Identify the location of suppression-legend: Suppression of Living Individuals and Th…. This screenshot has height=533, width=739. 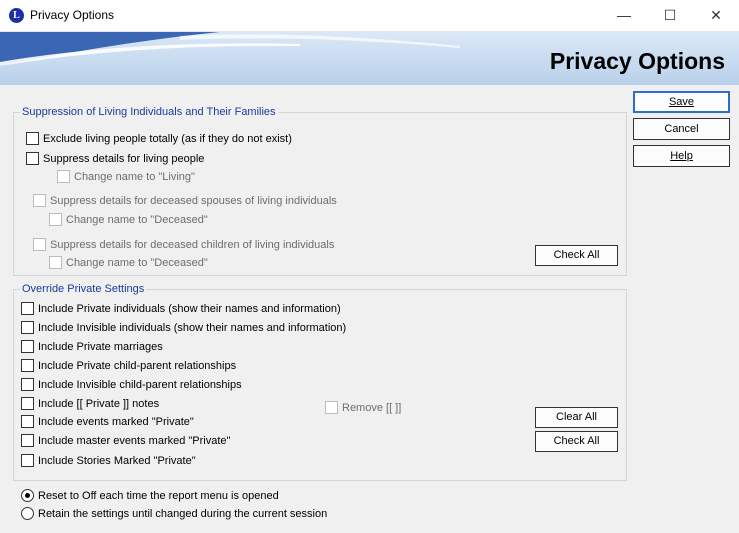
(149, 112).